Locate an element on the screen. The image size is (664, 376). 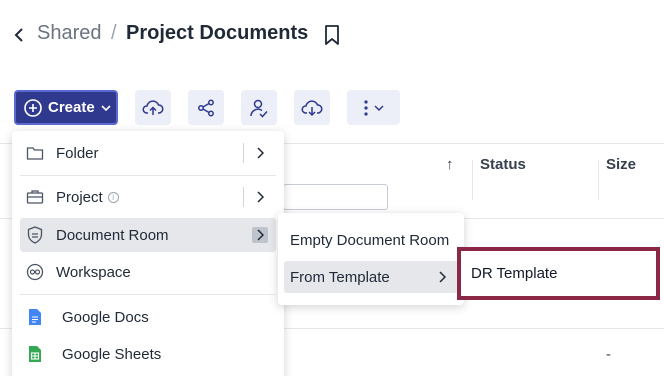
menu-item-google-sheets: Google Sheets is located at coordinates (148, 354).